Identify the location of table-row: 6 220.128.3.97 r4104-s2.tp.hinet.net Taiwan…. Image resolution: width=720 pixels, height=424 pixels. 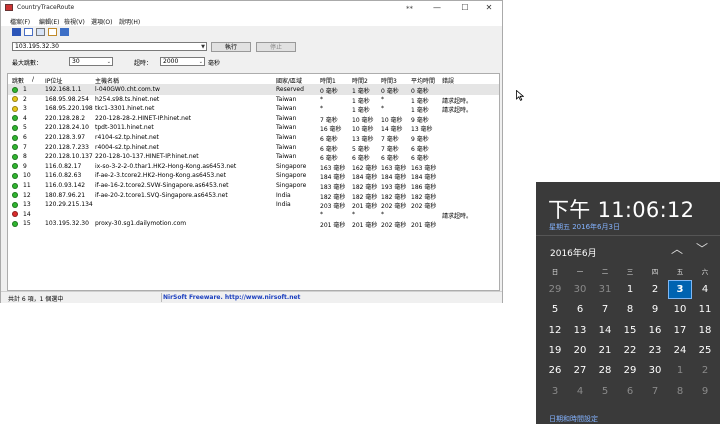
(253, 138).